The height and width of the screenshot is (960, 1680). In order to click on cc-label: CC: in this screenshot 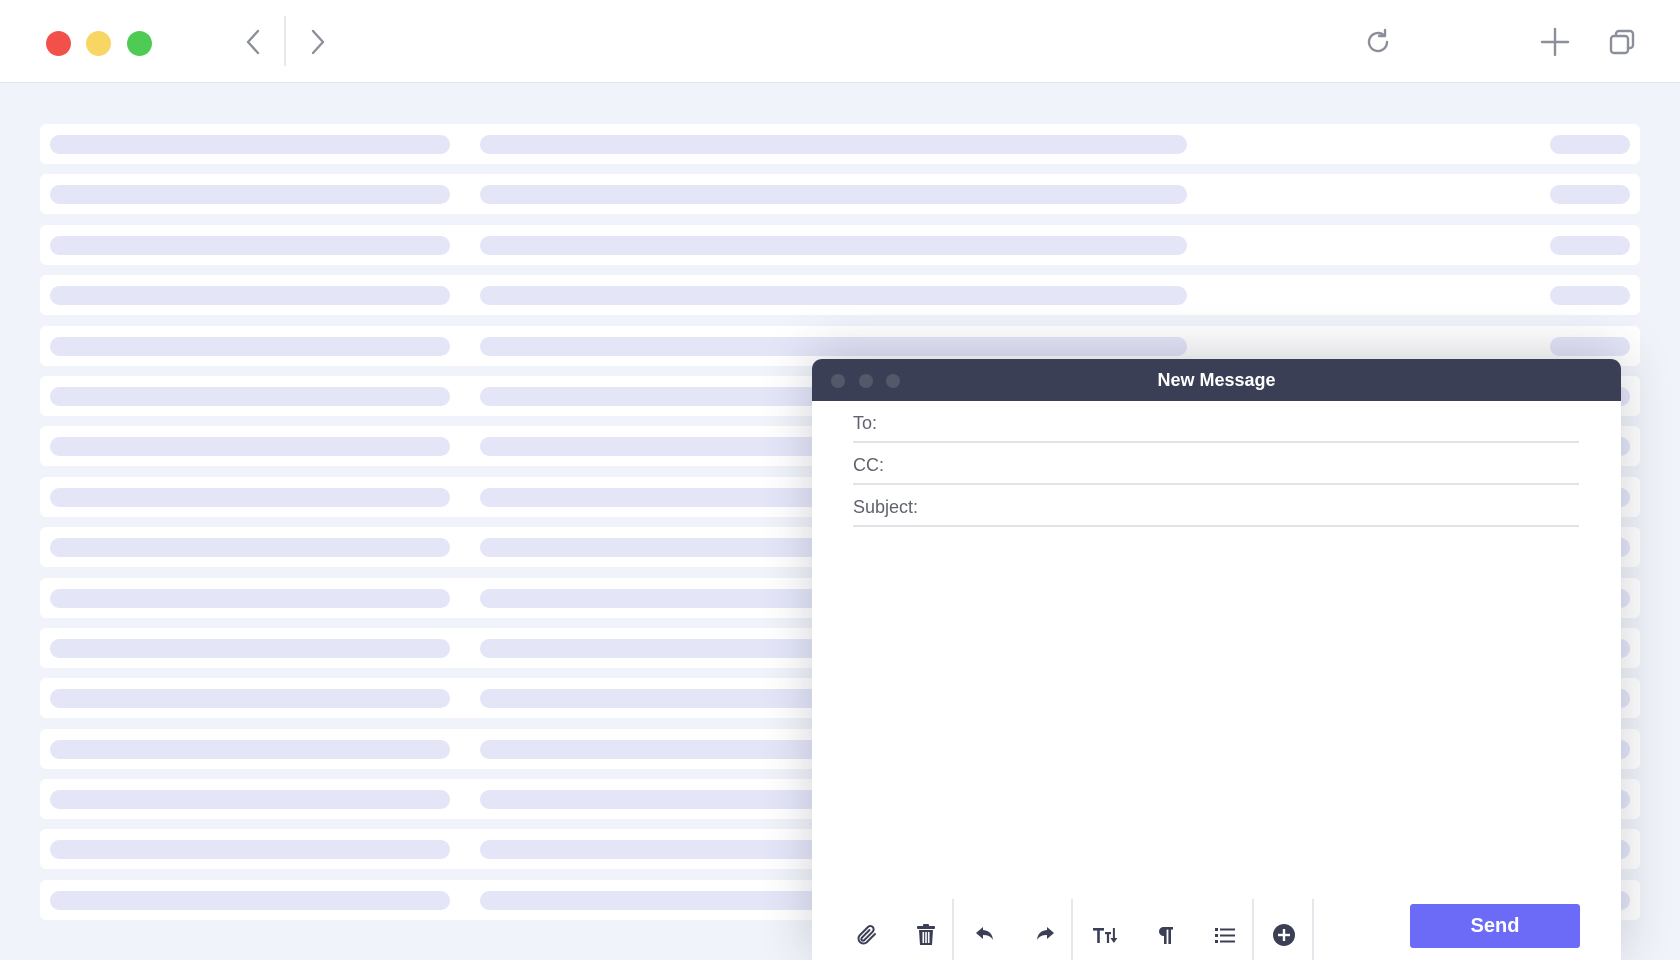, I will do `click(868, 464)`.